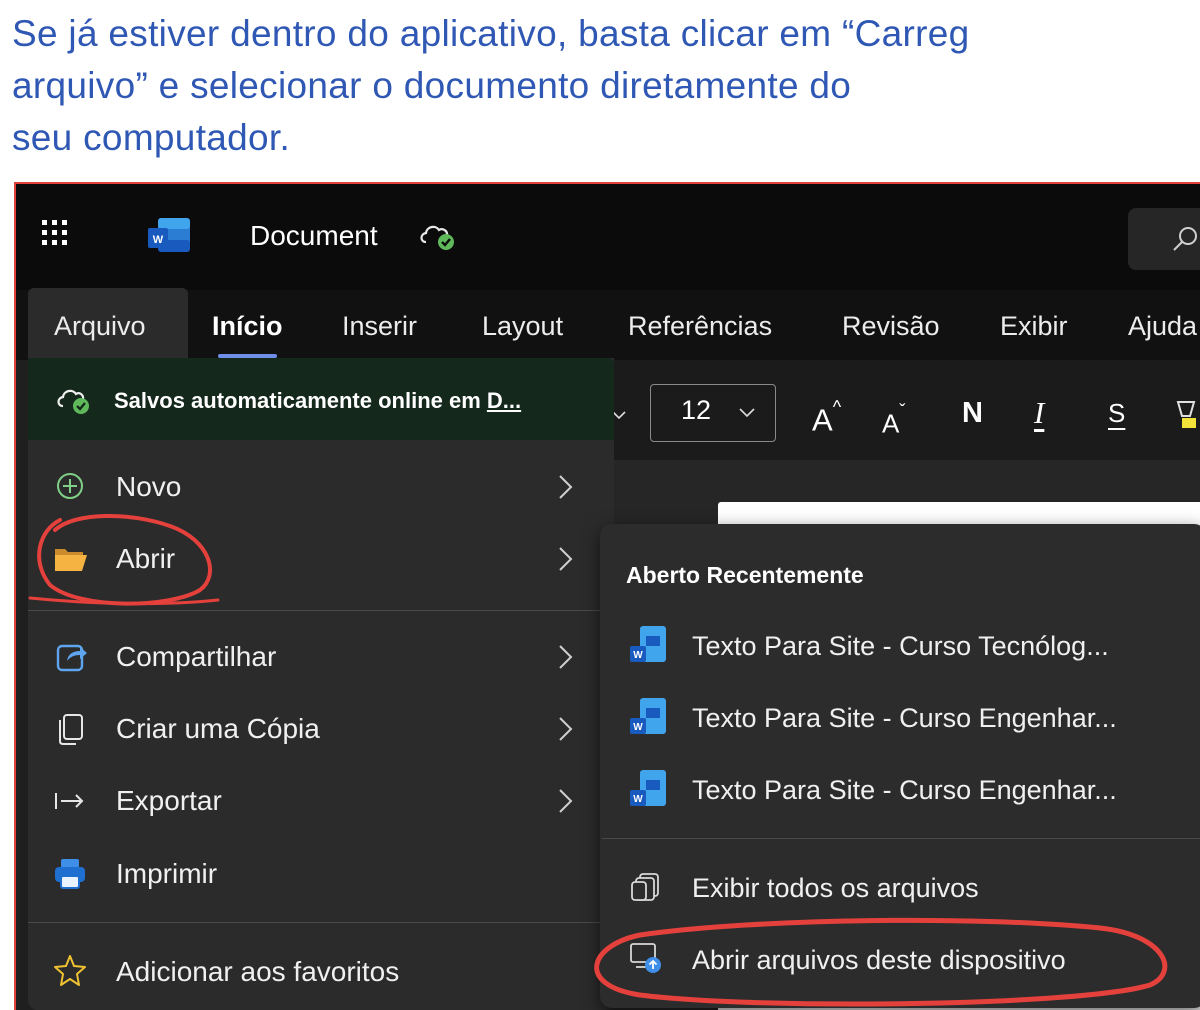  I want to click on plus-circle-icon, so click(70, 486).